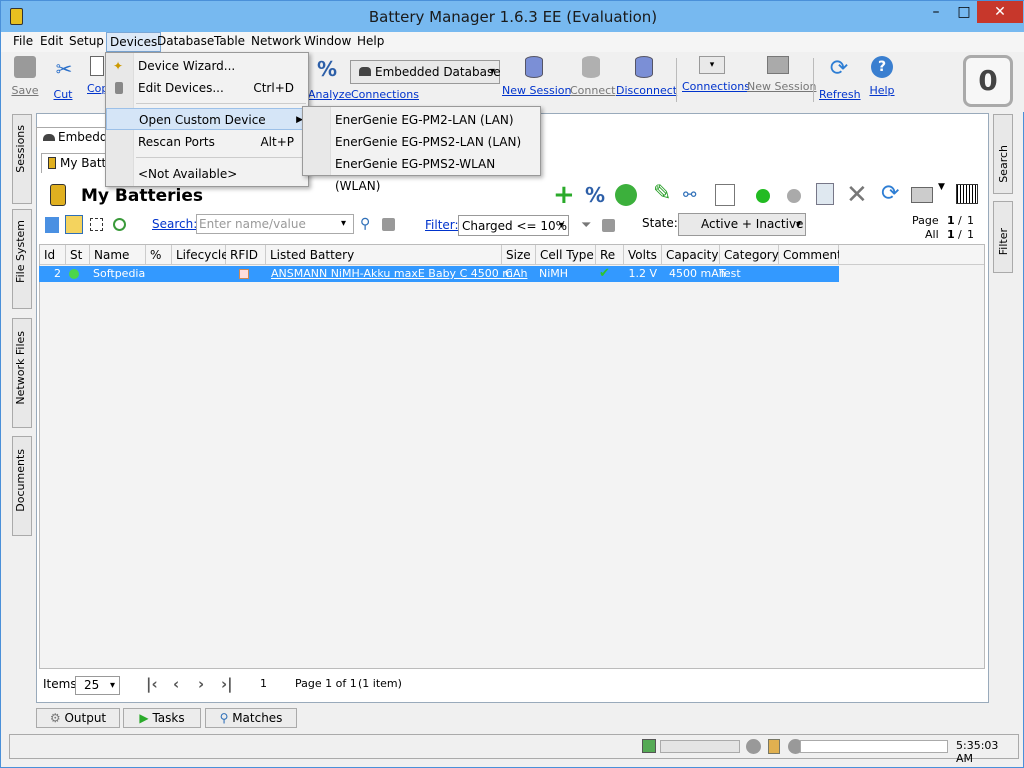 The width and height of the screenshot is (1024, 768). Describe the element at coordinates (421, 120) in the screenshot. I see `submenu-item-pm2-lan: EnerGenie EG-PM2-LAN (LAN)` at that location.